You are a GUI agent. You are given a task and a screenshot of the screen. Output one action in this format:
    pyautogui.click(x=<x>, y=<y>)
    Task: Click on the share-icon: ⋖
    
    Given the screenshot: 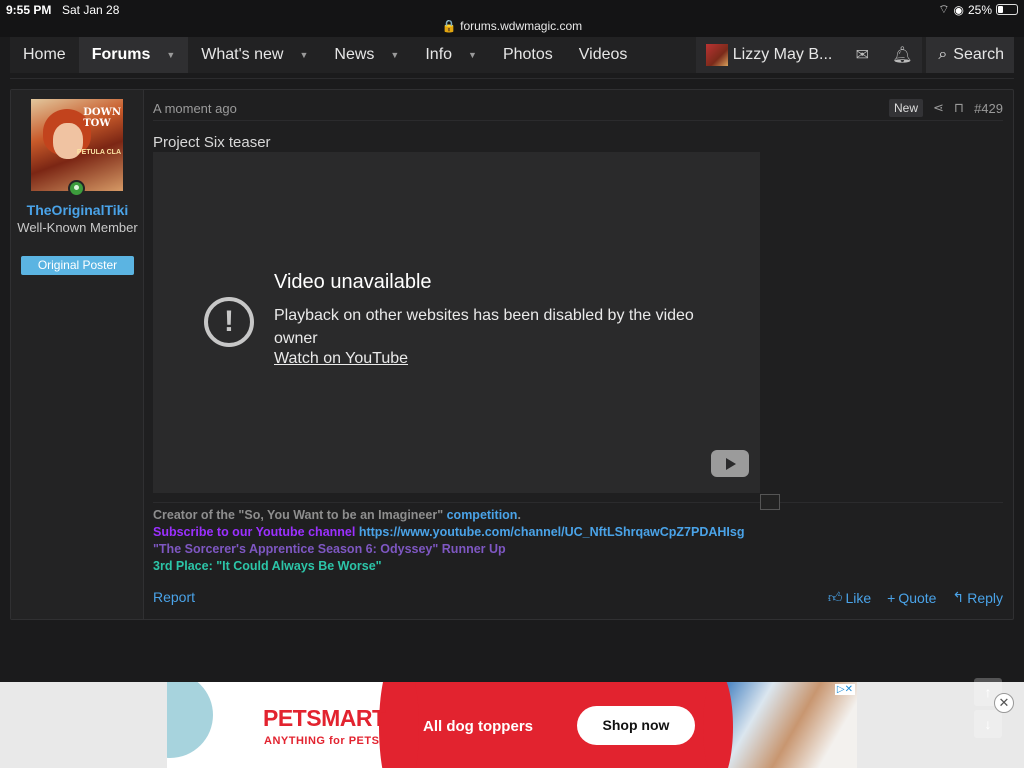 What is the action you would take?
    pyautogui.click(x=938, y=108)
    